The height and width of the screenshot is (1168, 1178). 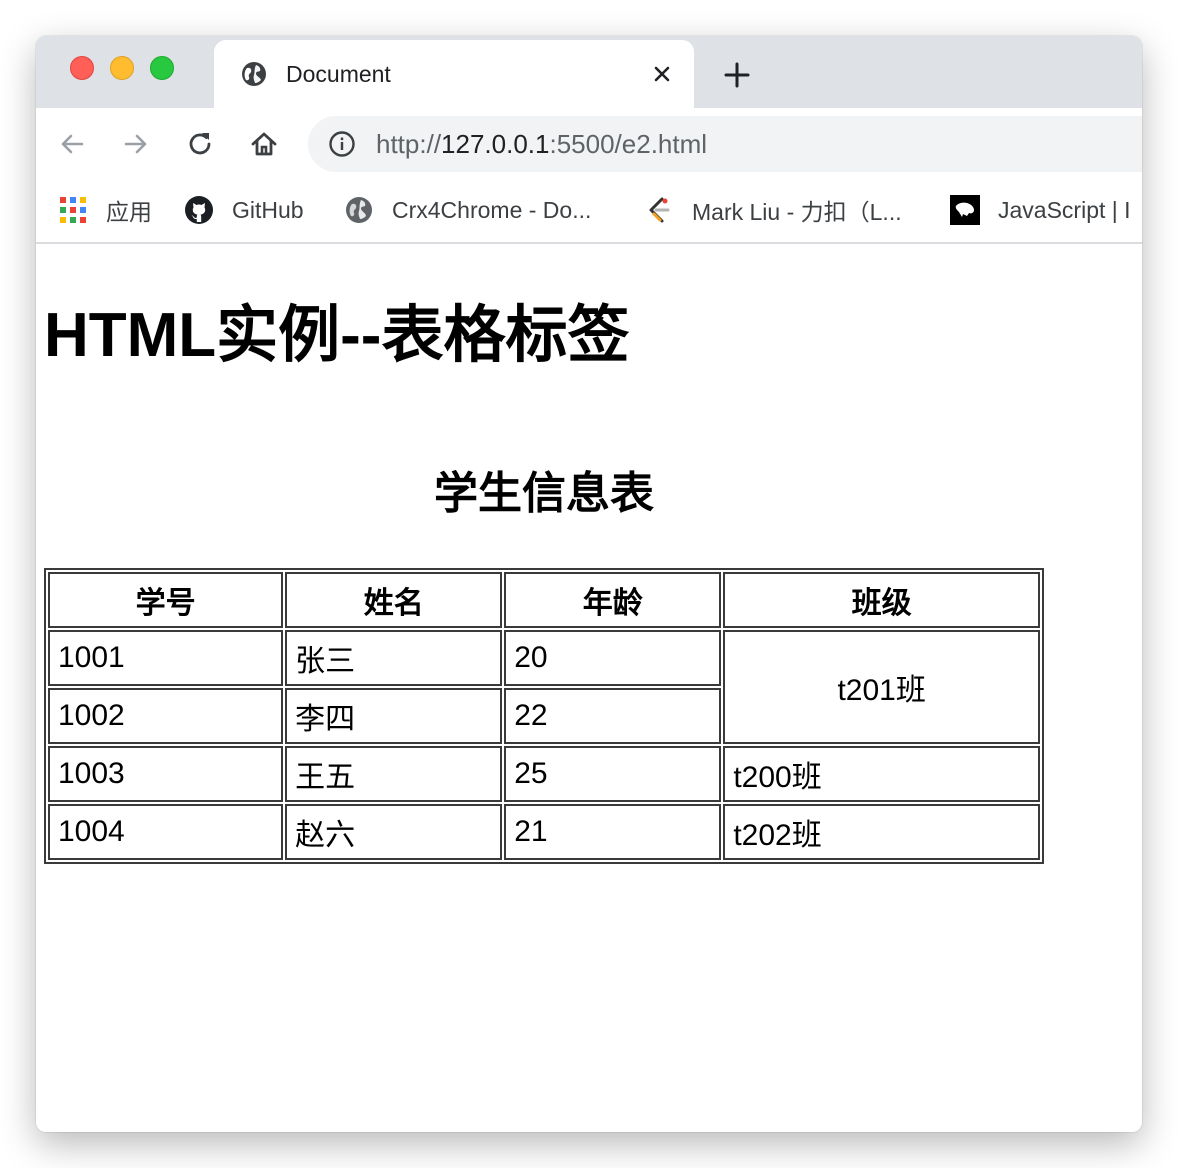 I want to click on cell-age: 25, so click(x=613, y=774).